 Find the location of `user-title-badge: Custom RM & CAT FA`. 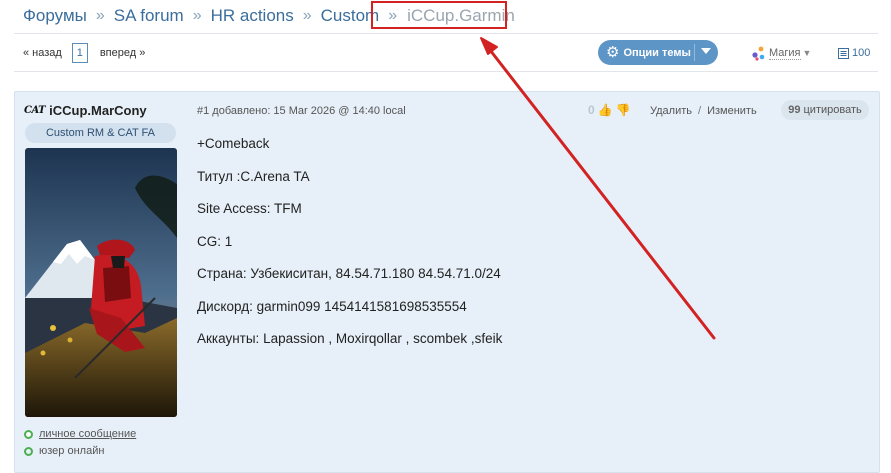

user-title-badge: Custom RM & CAT FA is located at coordinates (100, 133).